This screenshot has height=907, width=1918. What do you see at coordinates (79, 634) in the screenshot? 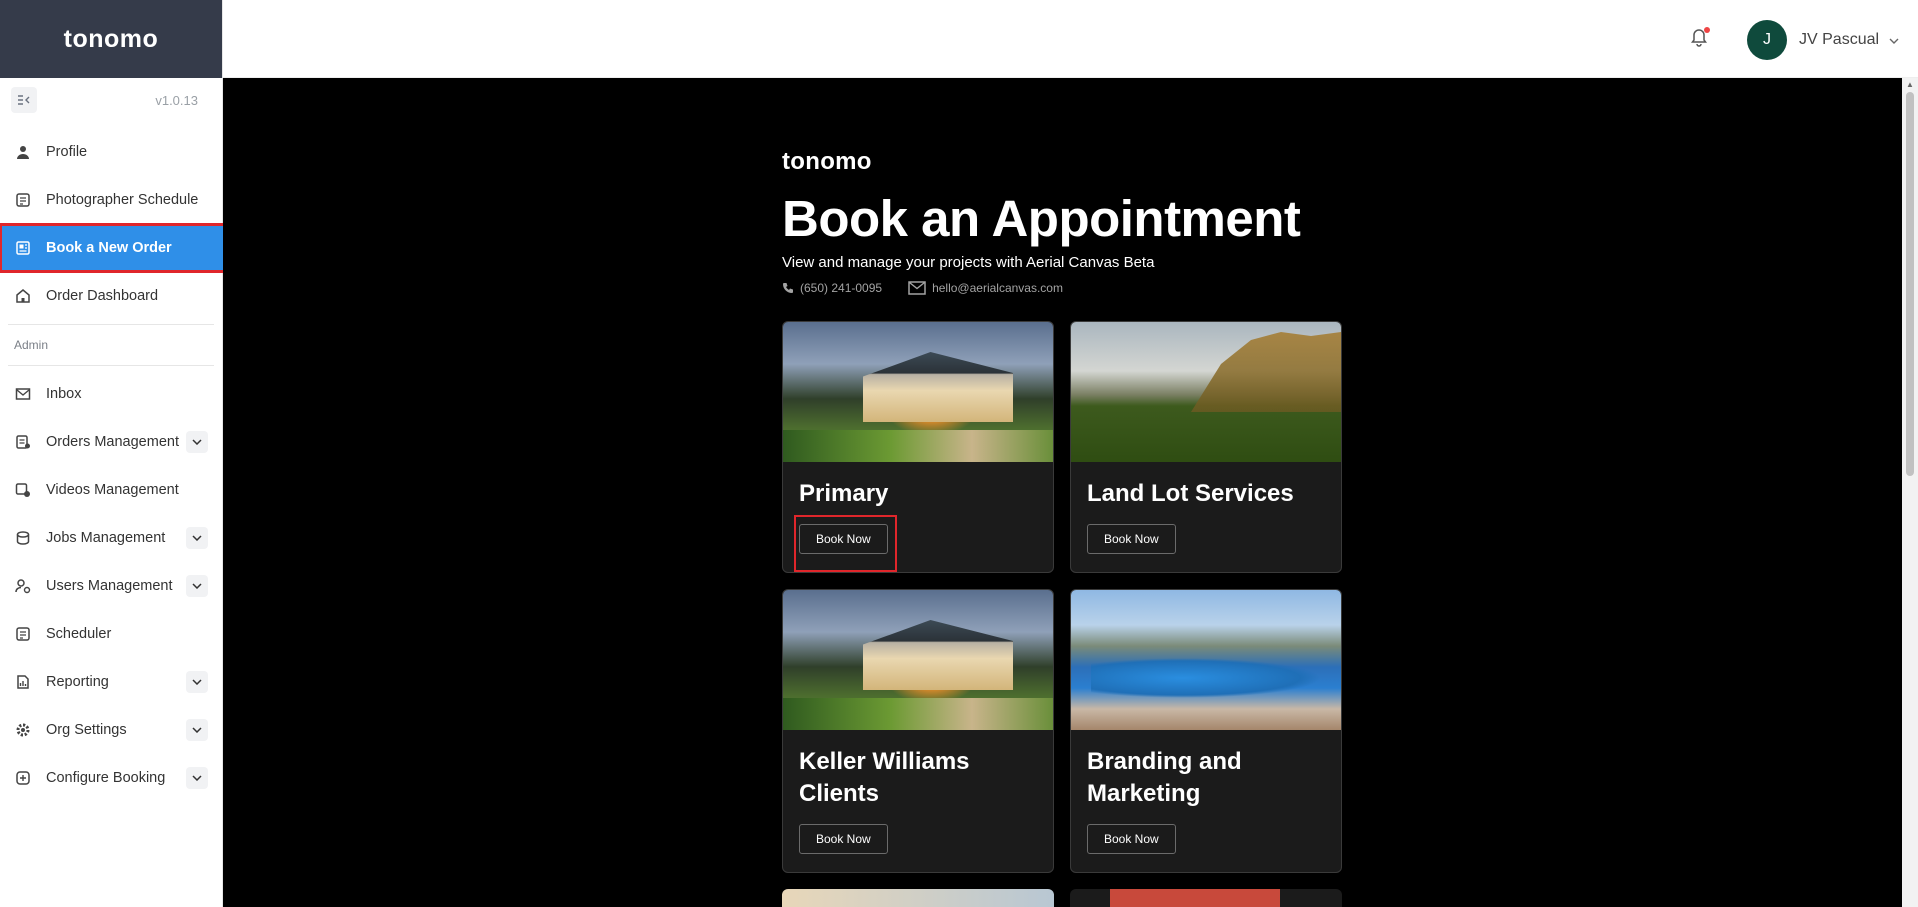
I see `sidebar-item-label: Scheduler` at bounding box center [79, 634].